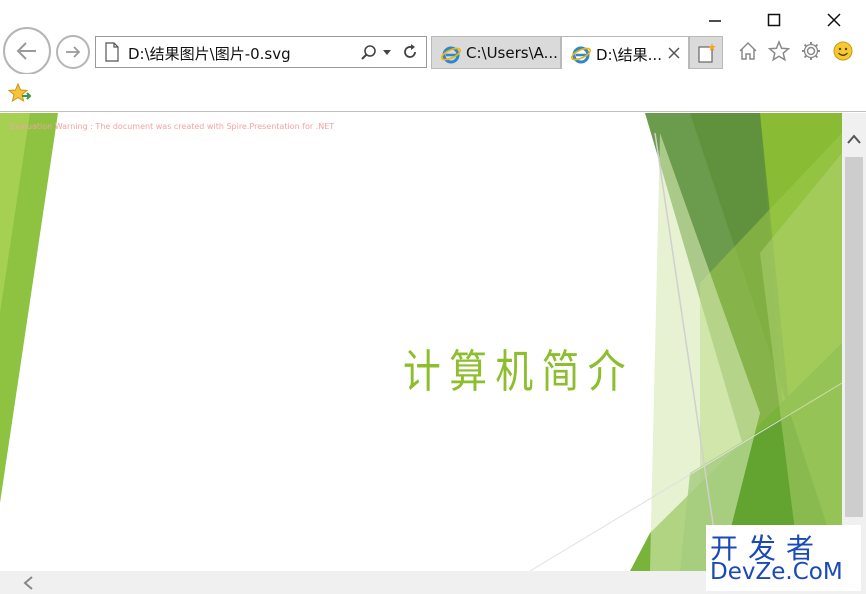 The width and height of the screenshot is (866, 594). I want to click on address-url: D:\结果图片\图片-0.svg, so click(209, 53).